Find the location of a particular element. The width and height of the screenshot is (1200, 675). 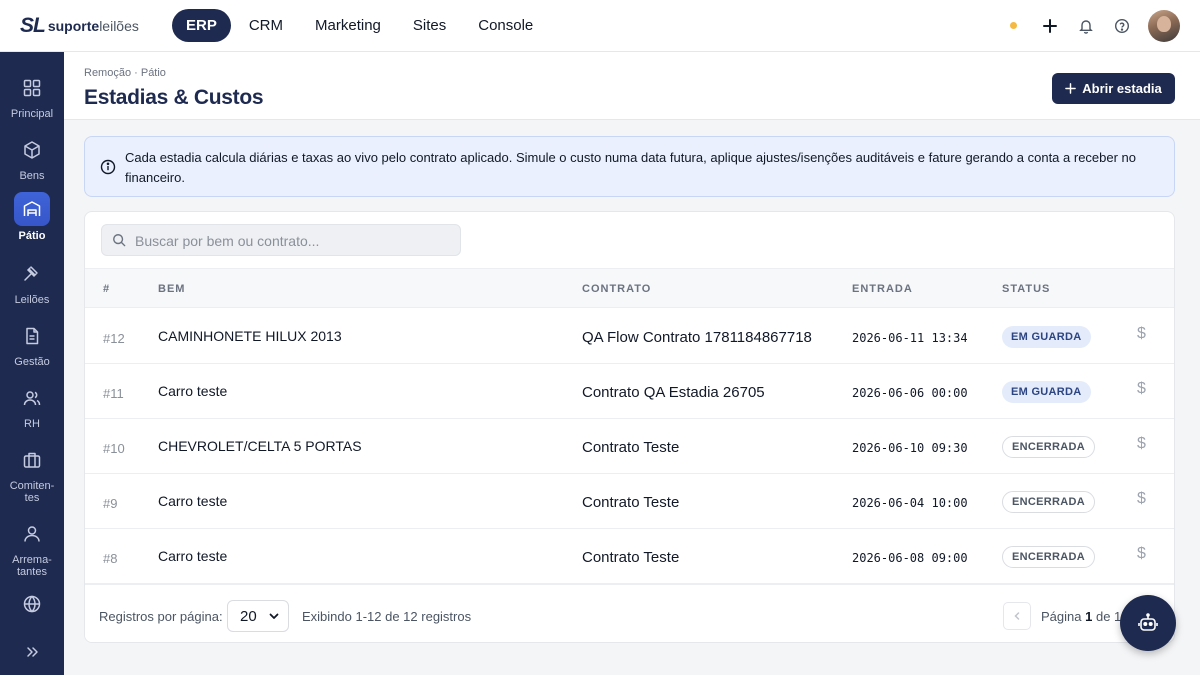

sidebar-item-rh: RH is located at coordinates (32, 406).